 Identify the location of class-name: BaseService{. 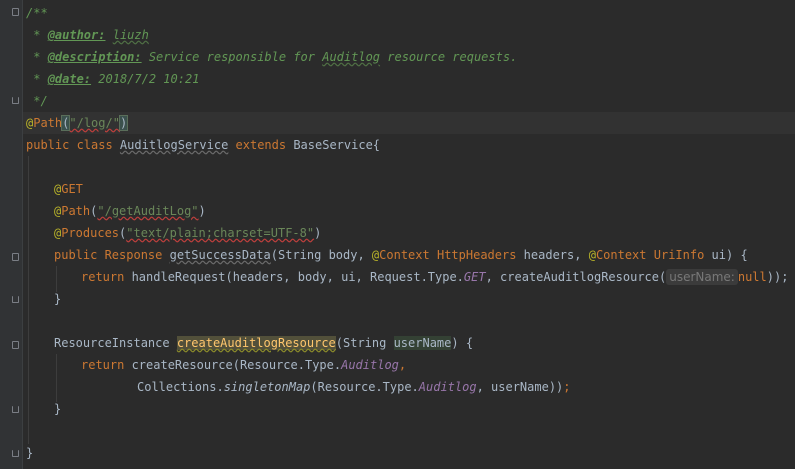
(337, 145).